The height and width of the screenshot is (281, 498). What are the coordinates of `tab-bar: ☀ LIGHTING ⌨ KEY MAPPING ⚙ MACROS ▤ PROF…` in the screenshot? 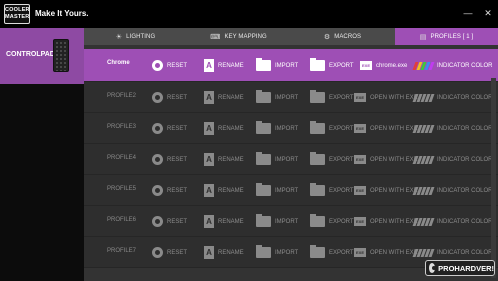 It's located at (291, 36).